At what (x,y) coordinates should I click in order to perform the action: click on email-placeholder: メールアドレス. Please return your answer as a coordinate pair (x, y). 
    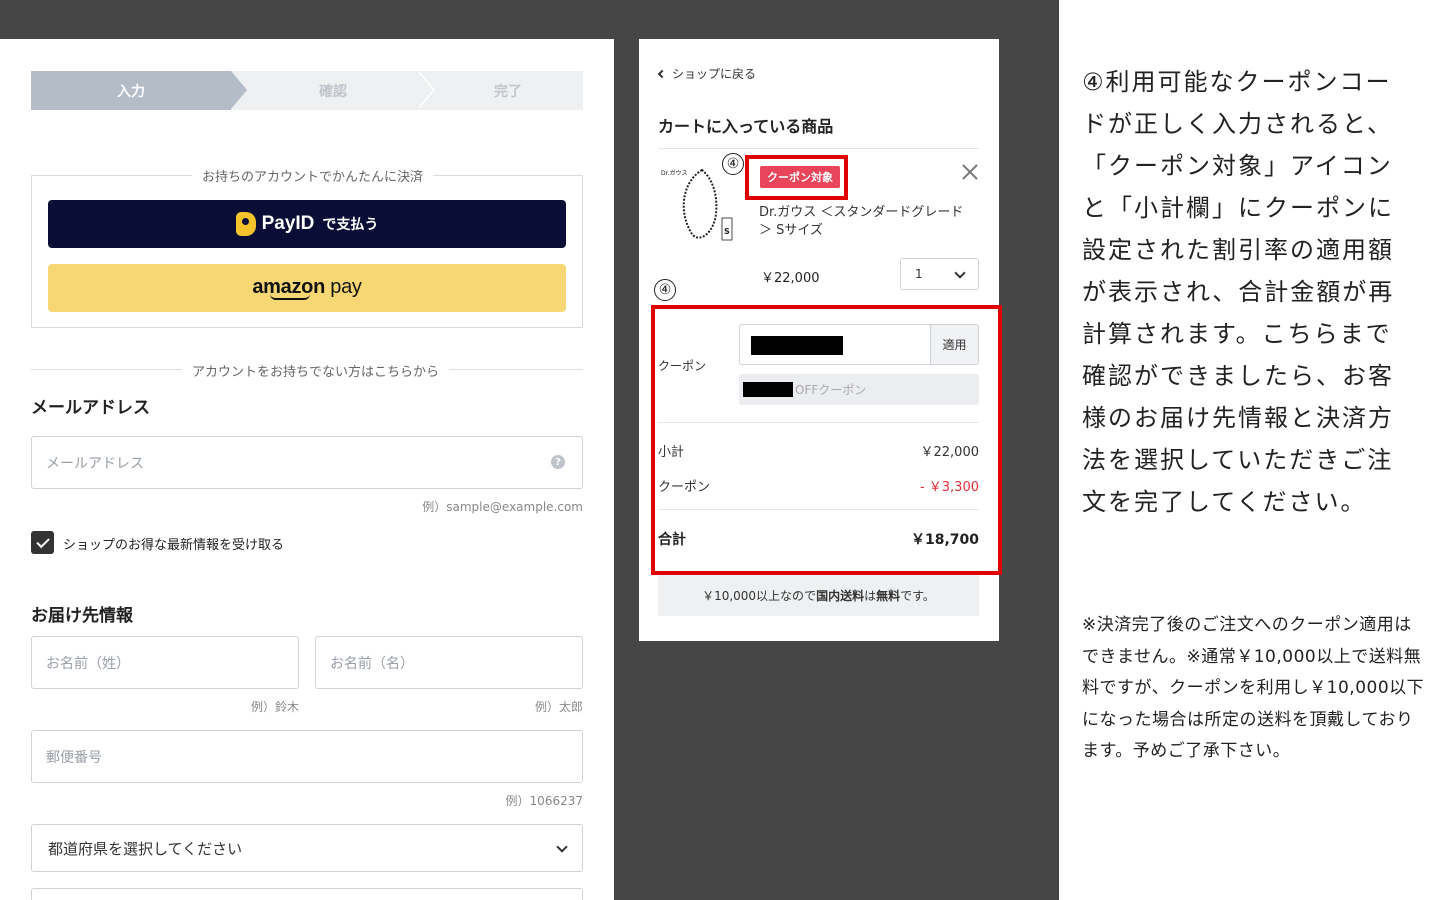
    Looking at the image, I should click on (95, 463).